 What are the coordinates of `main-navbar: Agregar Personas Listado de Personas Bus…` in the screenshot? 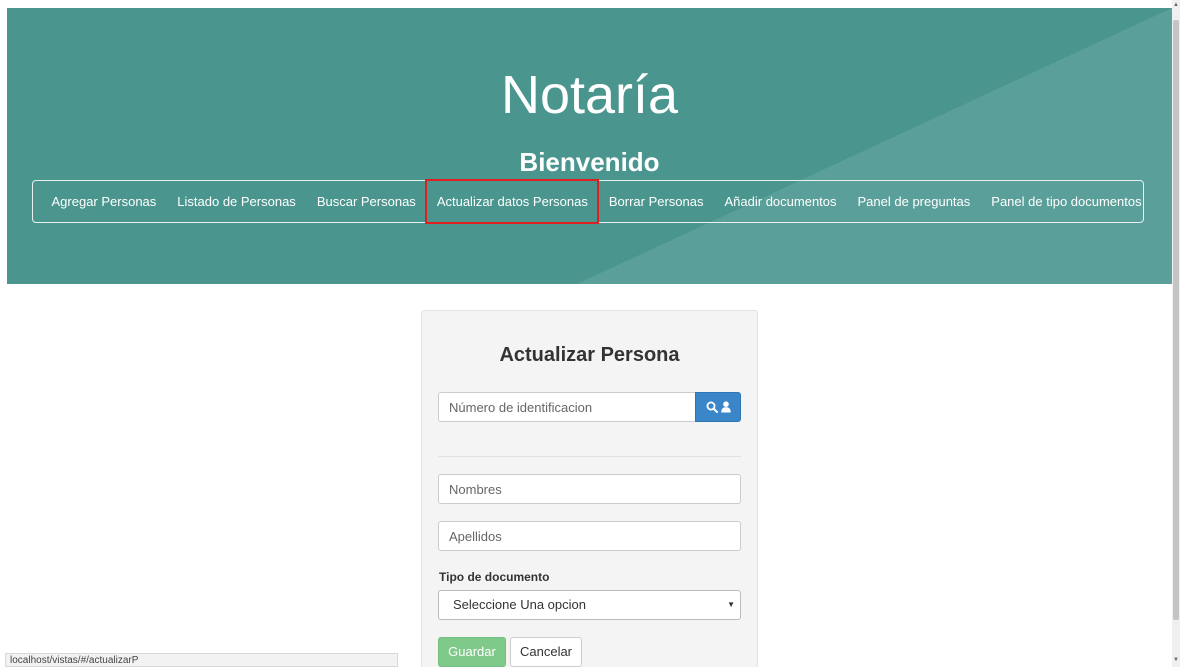 It's located at (588, 201).